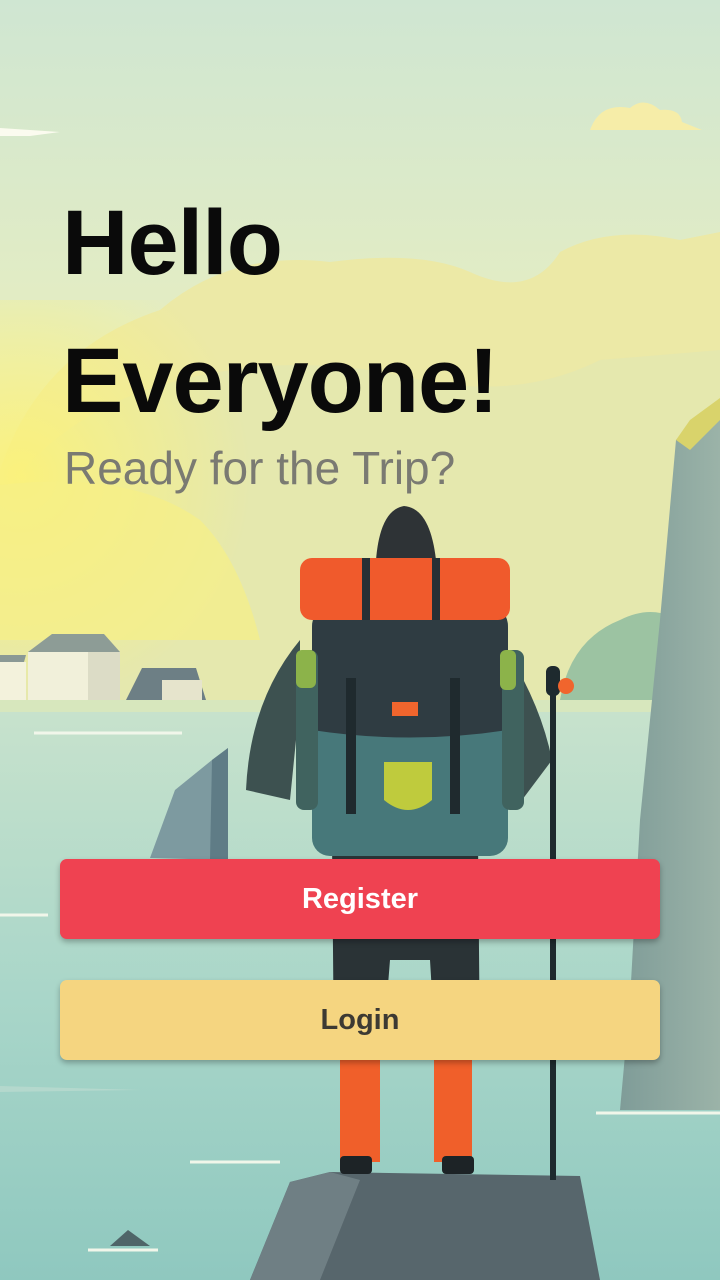  I want to click on welcome-title-line2: Everyone!, so click(280, 381).